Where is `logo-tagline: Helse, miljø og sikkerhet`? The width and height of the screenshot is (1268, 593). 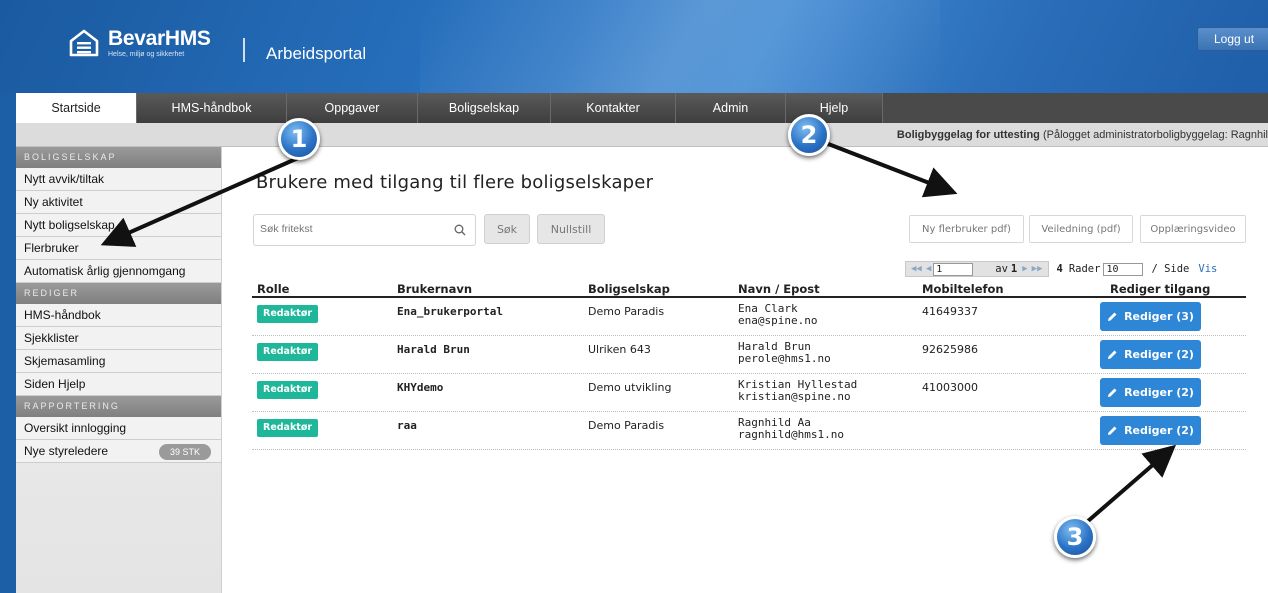 logo-tagline: Helse, miljø og sikkerhet is located at coordinates (146, 54).